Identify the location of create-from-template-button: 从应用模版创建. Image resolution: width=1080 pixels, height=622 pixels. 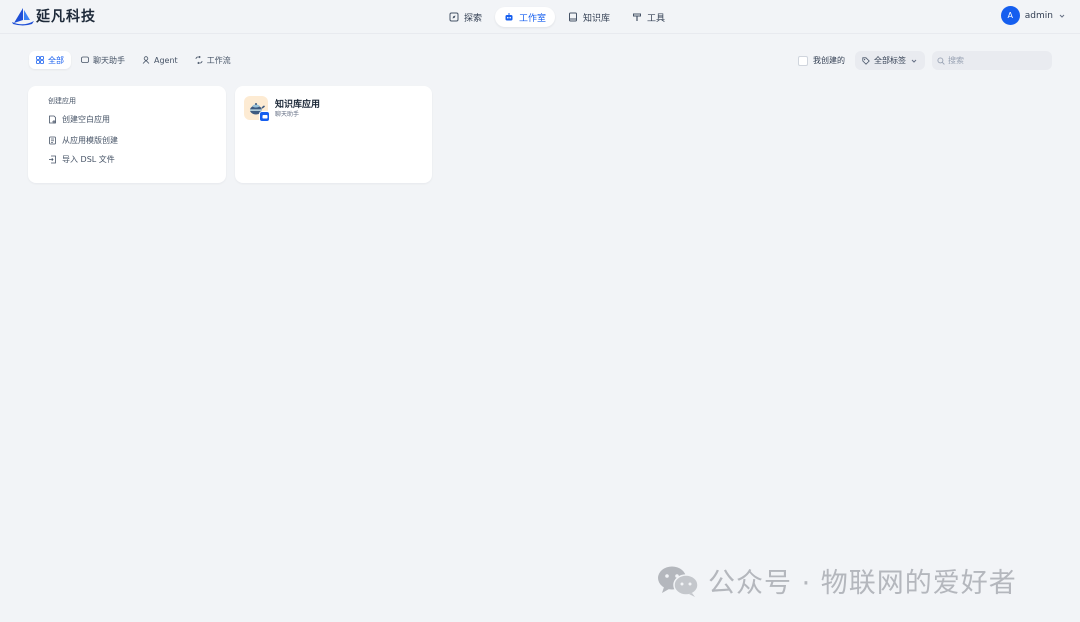
(83, 140).